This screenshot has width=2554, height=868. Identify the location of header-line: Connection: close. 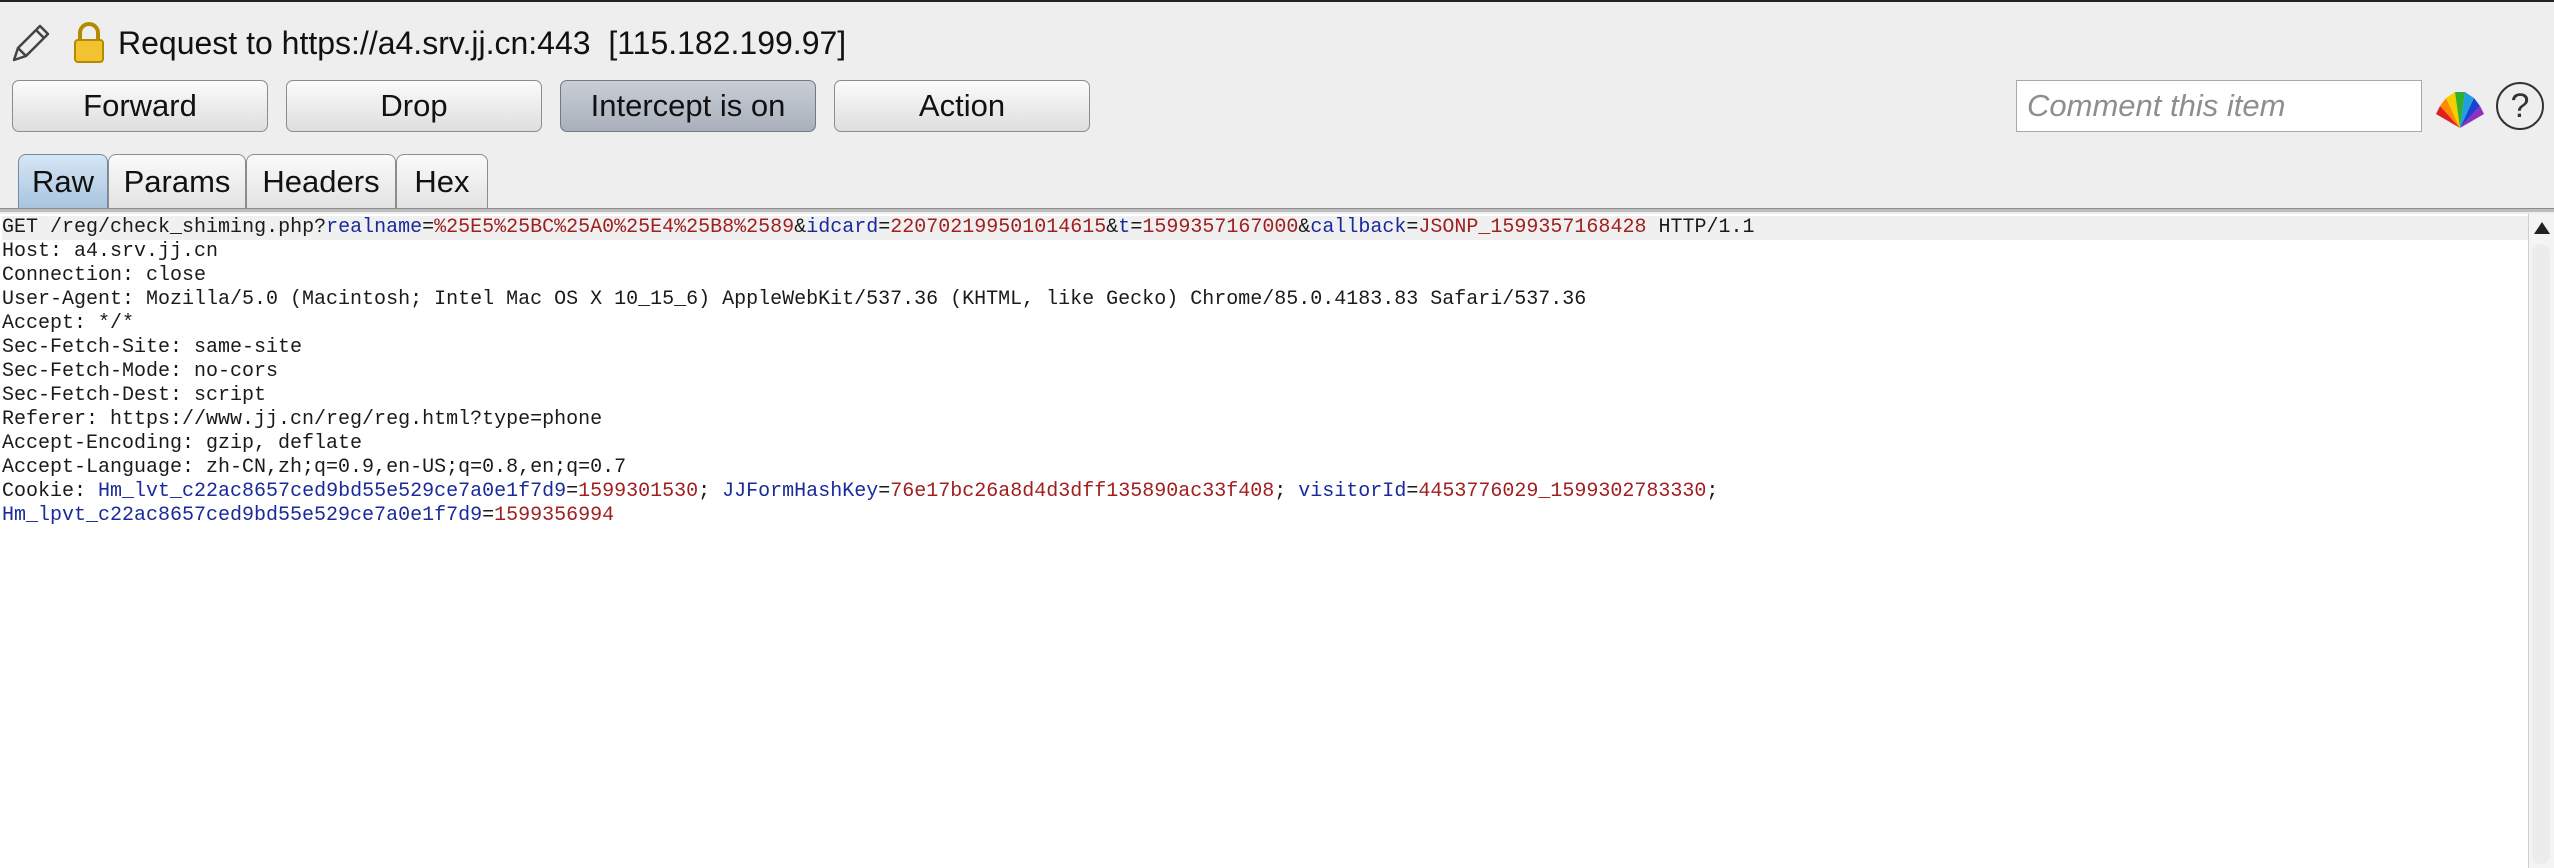
(104, 275).